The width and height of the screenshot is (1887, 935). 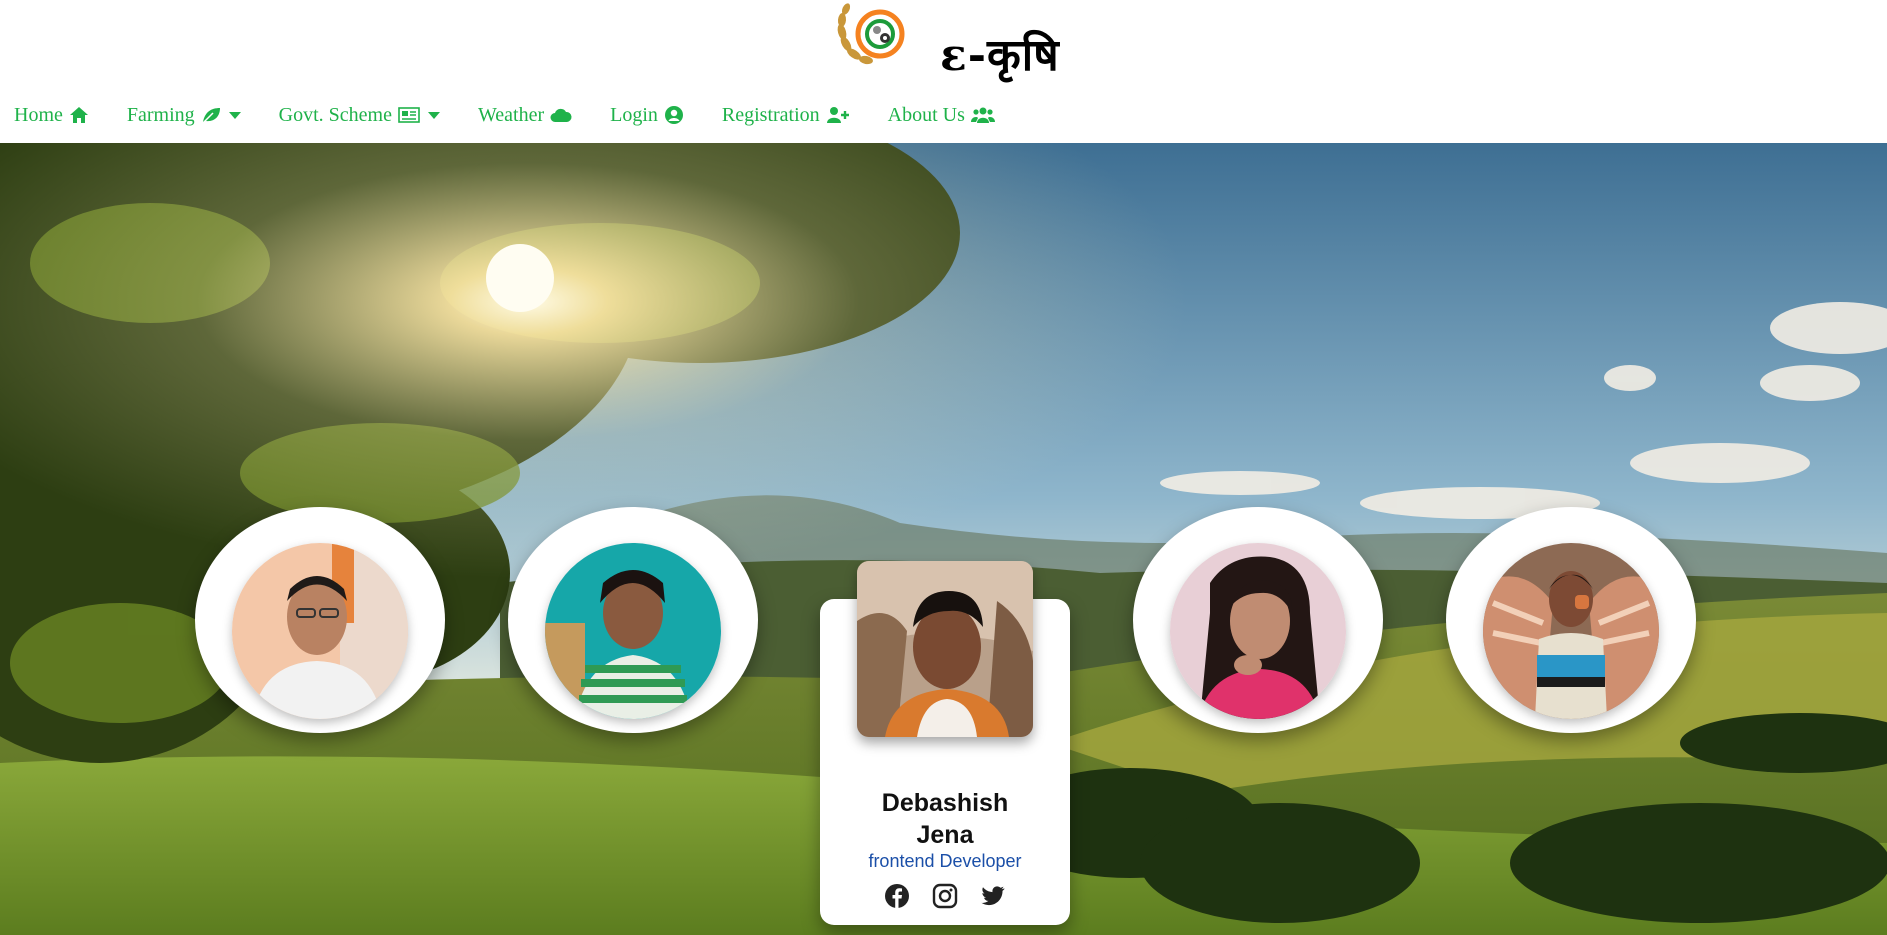 I want to click on nav-label-about-us: About Us, so click(x=926, y=114).